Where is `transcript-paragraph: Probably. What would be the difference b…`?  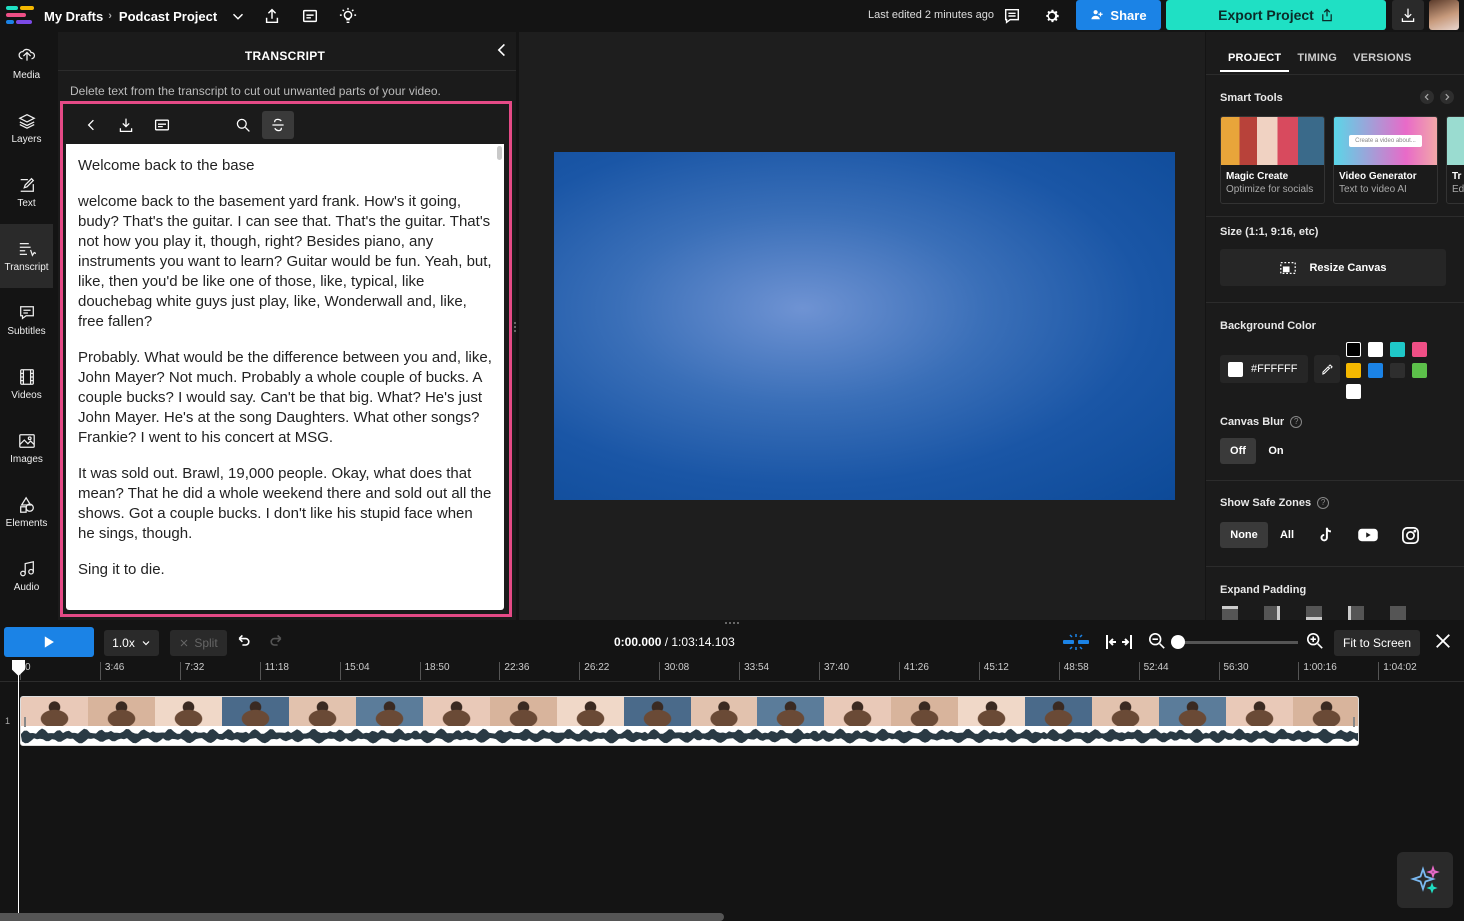
transcript-paragraph: Probably. What would be the difference b… is located at coordinates (285, 398).